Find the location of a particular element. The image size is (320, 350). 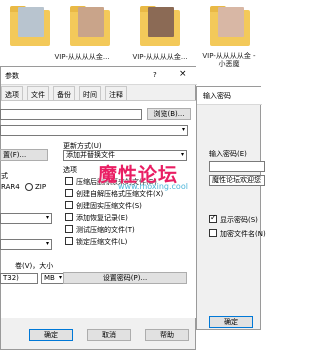

watermark-url: www.moxing.cool is located at coordinates (153, 186).